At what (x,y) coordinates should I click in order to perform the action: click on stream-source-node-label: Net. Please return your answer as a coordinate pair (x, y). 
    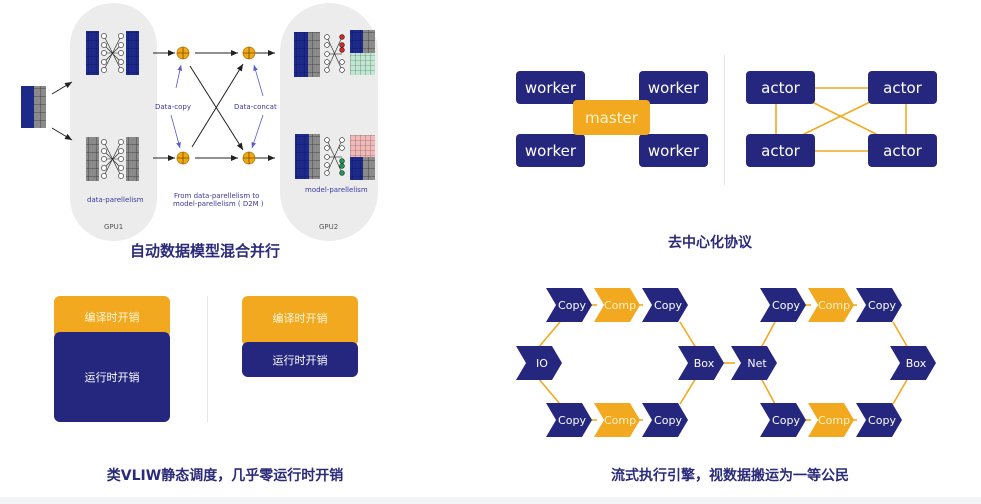
    Looking at the image, I should click on (757, 363).